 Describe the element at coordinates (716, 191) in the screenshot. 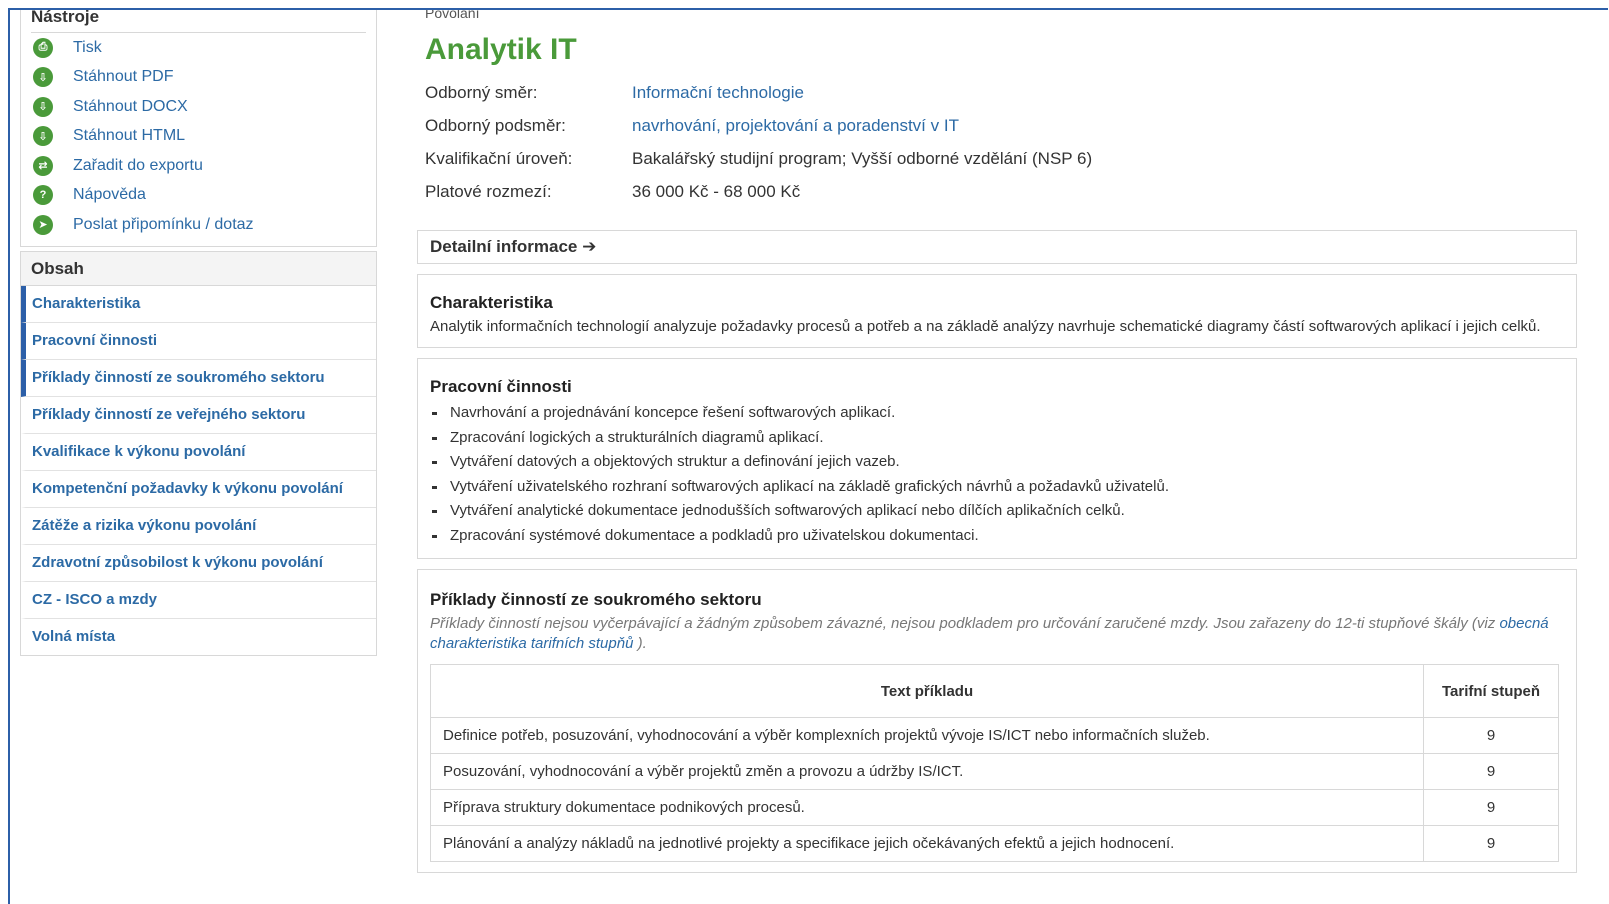

I see `property-value: 36 000 Kč - 68 000 Kč` at that location.